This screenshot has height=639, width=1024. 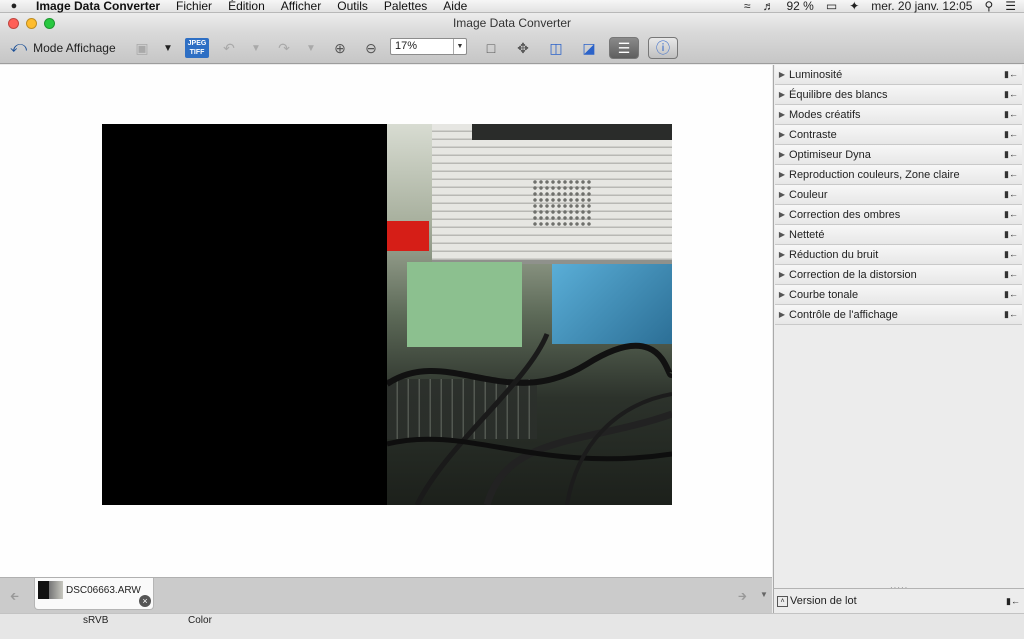 I want to click on redo-dropdown-button: ▼, so click(x=311, y=48).